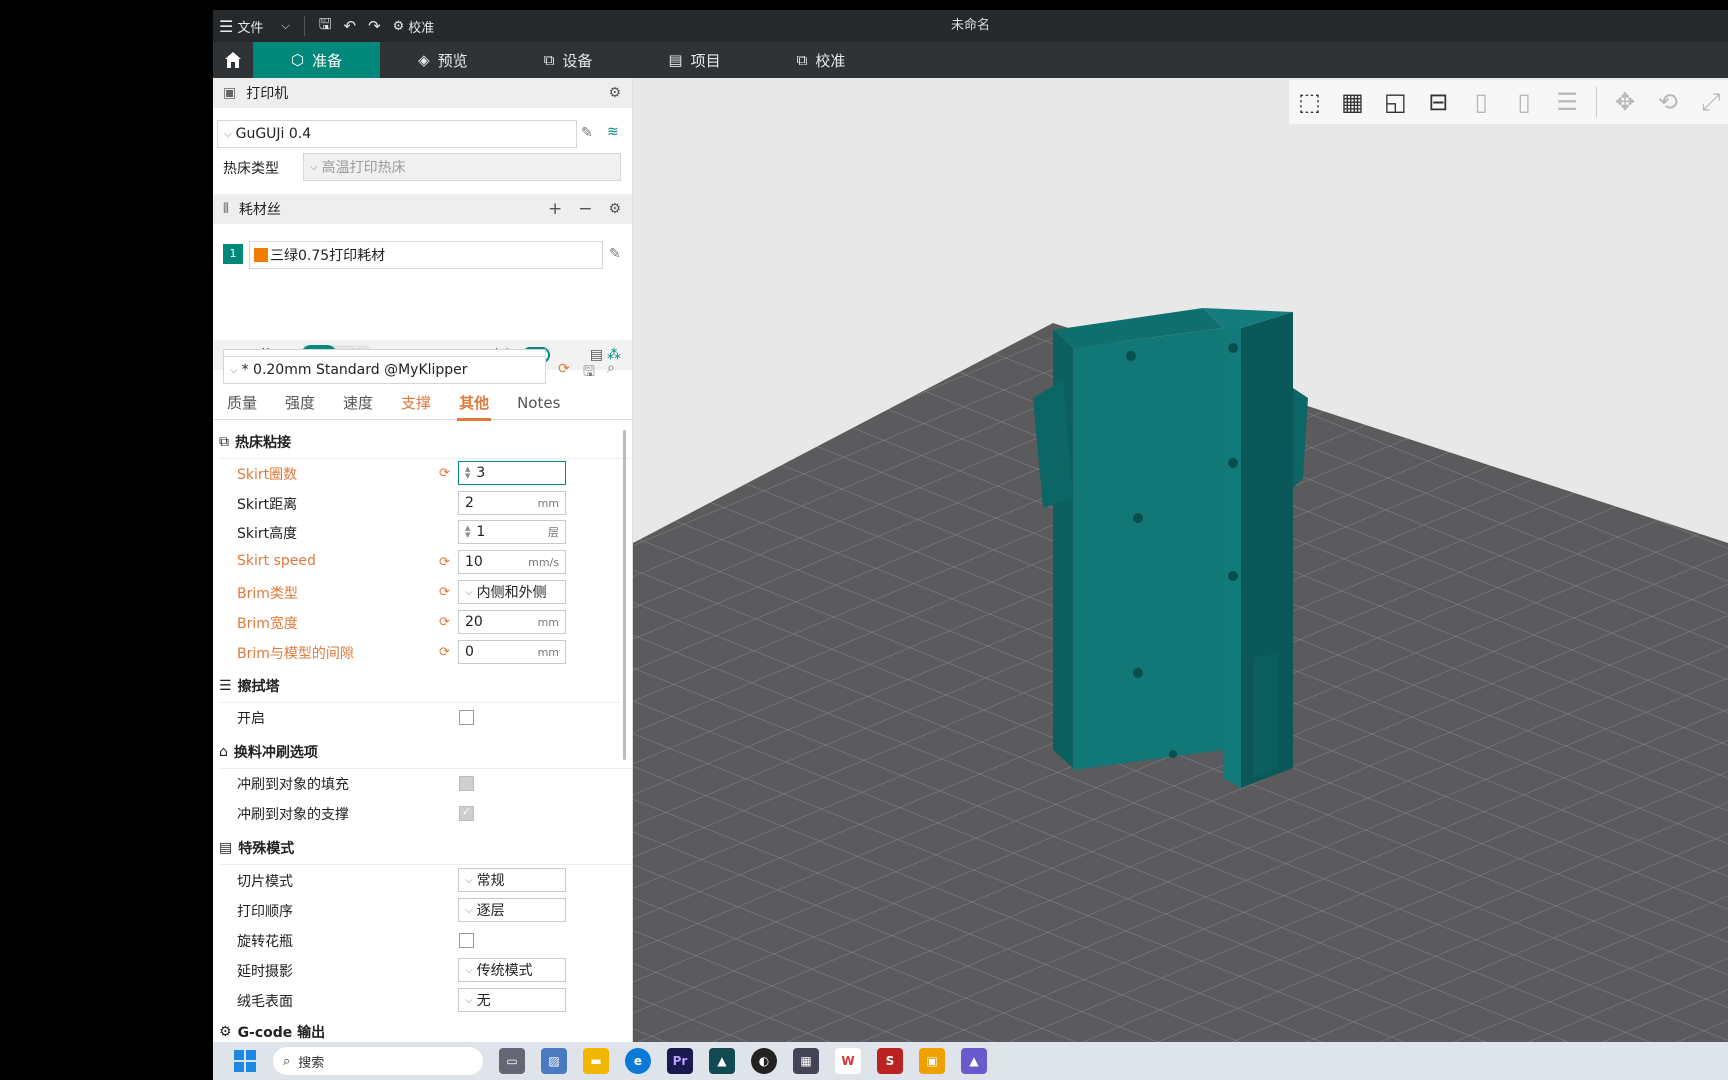  Describe the element at coordinates (1596, 102) in the screenshot. I see `divider` at that location.